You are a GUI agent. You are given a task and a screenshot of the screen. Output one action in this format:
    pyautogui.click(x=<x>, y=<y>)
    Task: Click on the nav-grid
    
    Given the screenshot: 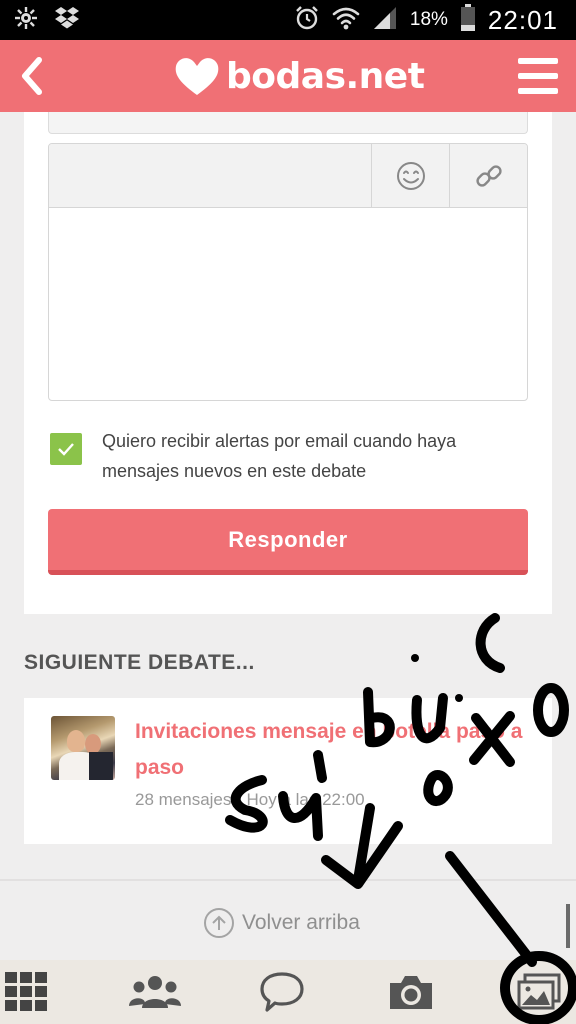 What is the action you would take?
    pyautogui.click(x=26, y=992)
    